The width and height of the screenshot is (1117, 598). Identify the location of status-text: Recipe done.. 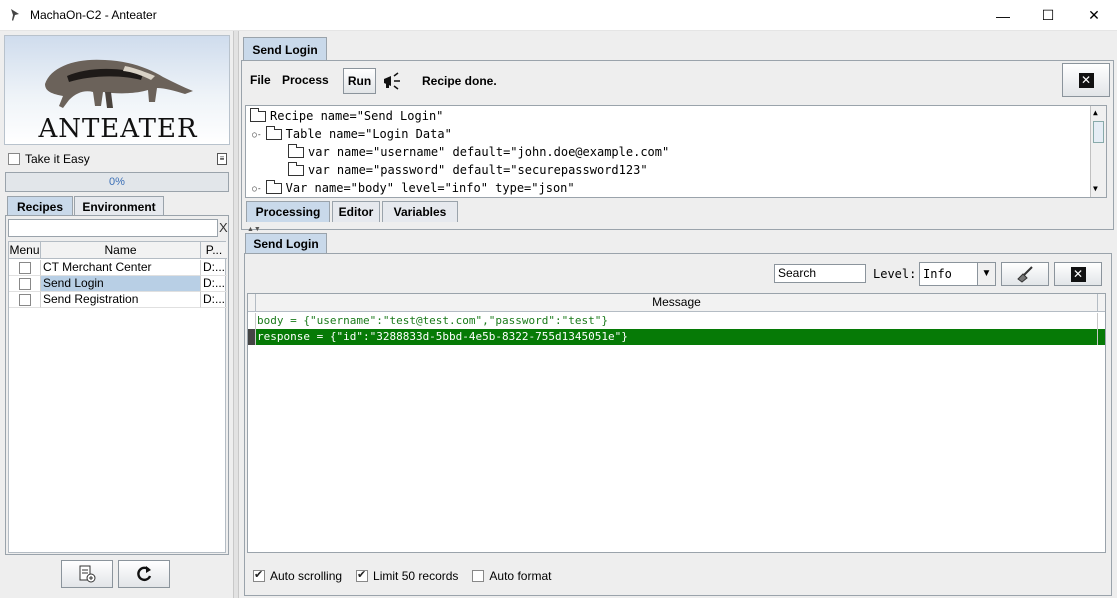
(459, 81).